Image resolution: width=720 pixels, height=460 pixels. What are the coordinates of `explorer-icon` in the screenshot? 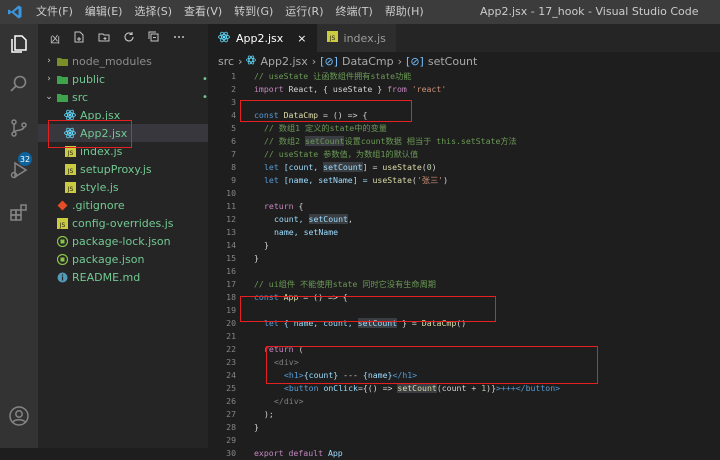 It's located at (19, 44).